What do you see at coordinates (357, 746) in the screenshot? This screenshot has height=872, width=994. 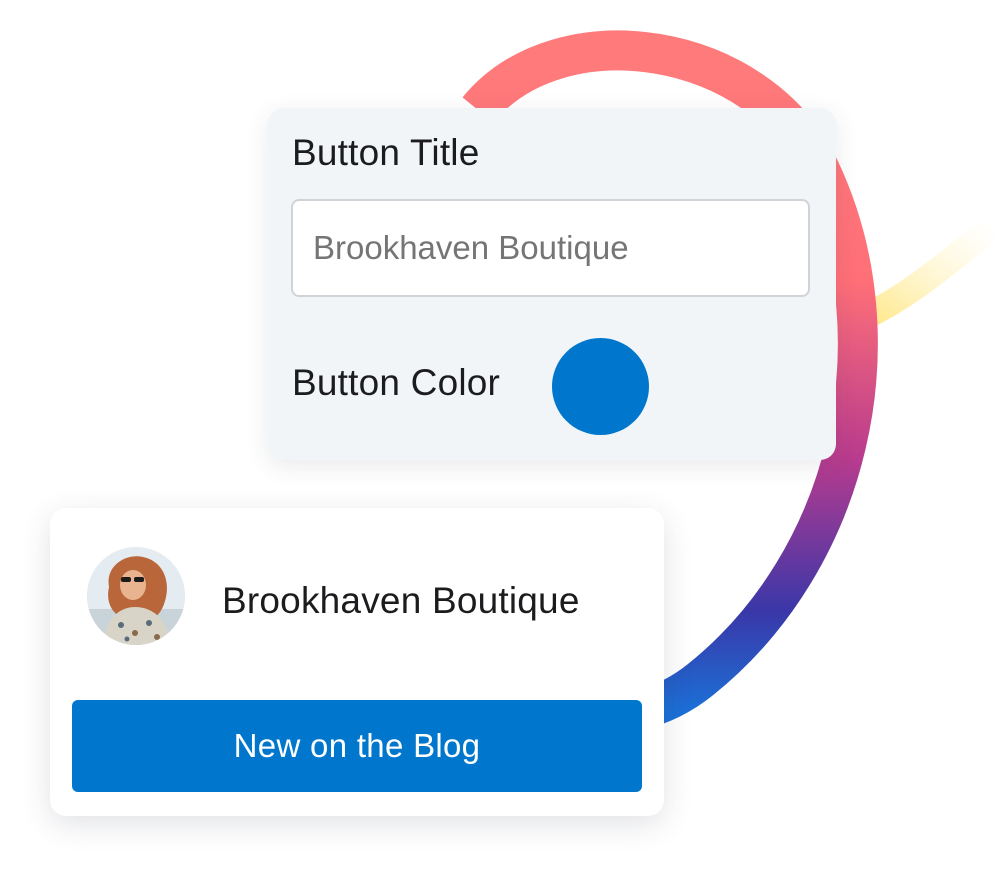 I see `new-on-the-blog-button: New on the Blog` at bounding box center [357, 746].